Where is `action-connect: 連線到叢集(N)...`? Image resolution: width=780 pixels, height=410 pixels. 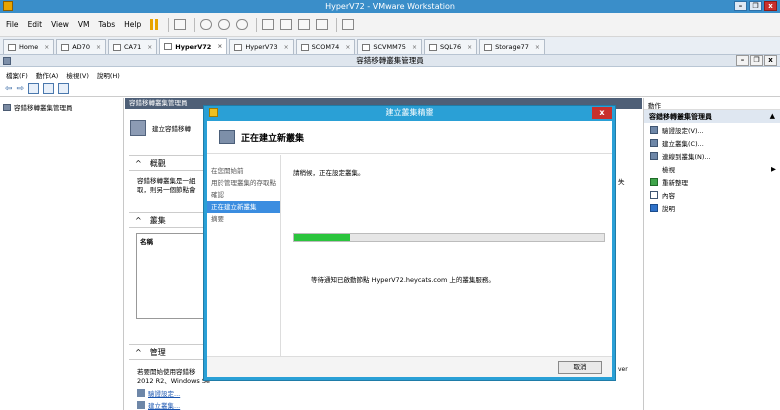 action-connect: 連線到叢集(N)... is located at coordinates (712, 155).